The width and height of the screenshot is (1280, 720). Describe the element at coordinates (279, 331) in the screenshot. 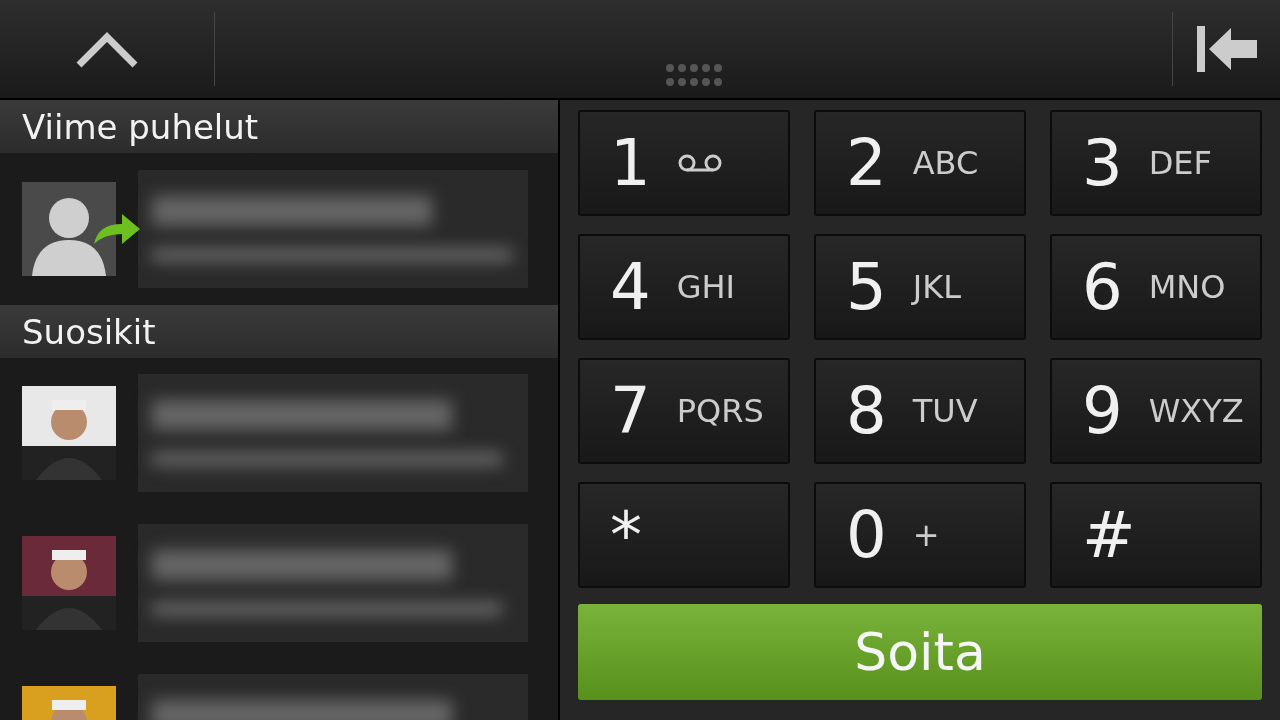

I see `section-header: Suosikit` at that location.